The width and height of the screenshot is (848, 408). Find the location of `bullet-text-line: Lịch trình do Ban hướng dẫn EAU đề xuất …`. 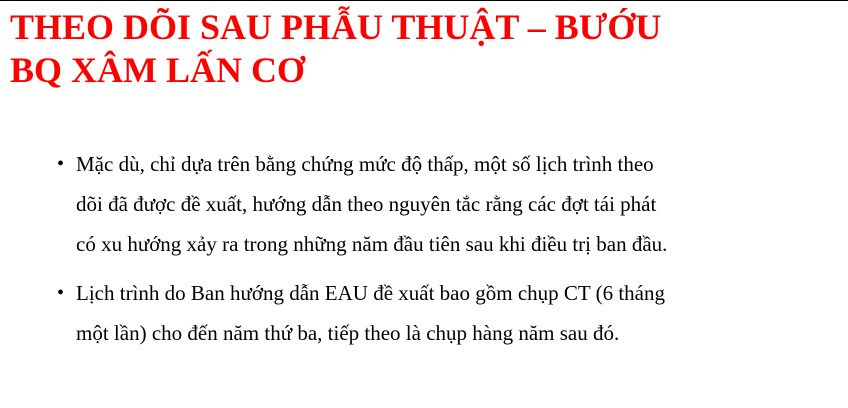

bullet-text-line: Lịch trình do Ban hướng dẫn EAU đề xuất … is located at coordinates (370, 293).